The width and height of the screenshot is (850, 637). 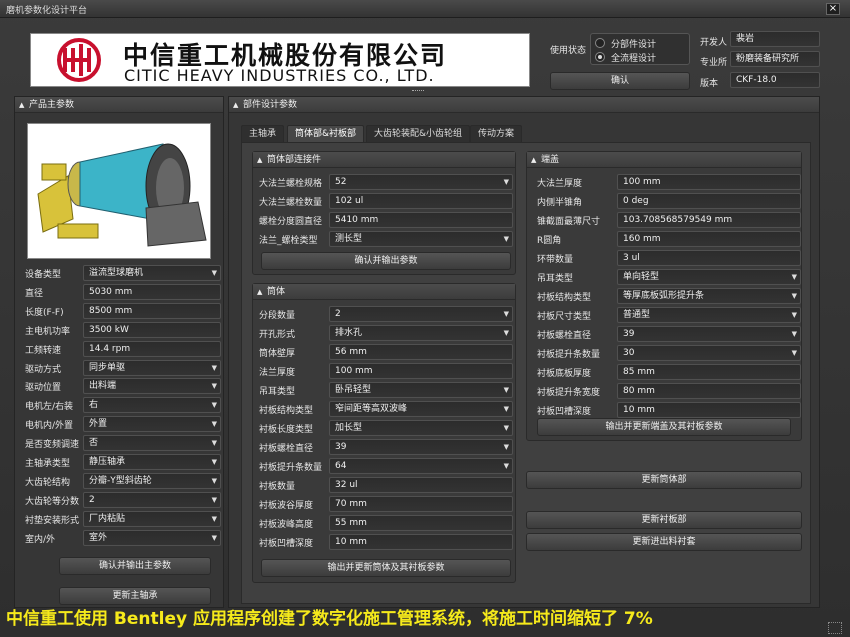 What do you see at coordinates (135, 566) in the screenshot?
I see `confirm-main-params-button: 确认并输出主参数` at bounding box center [135, 566].